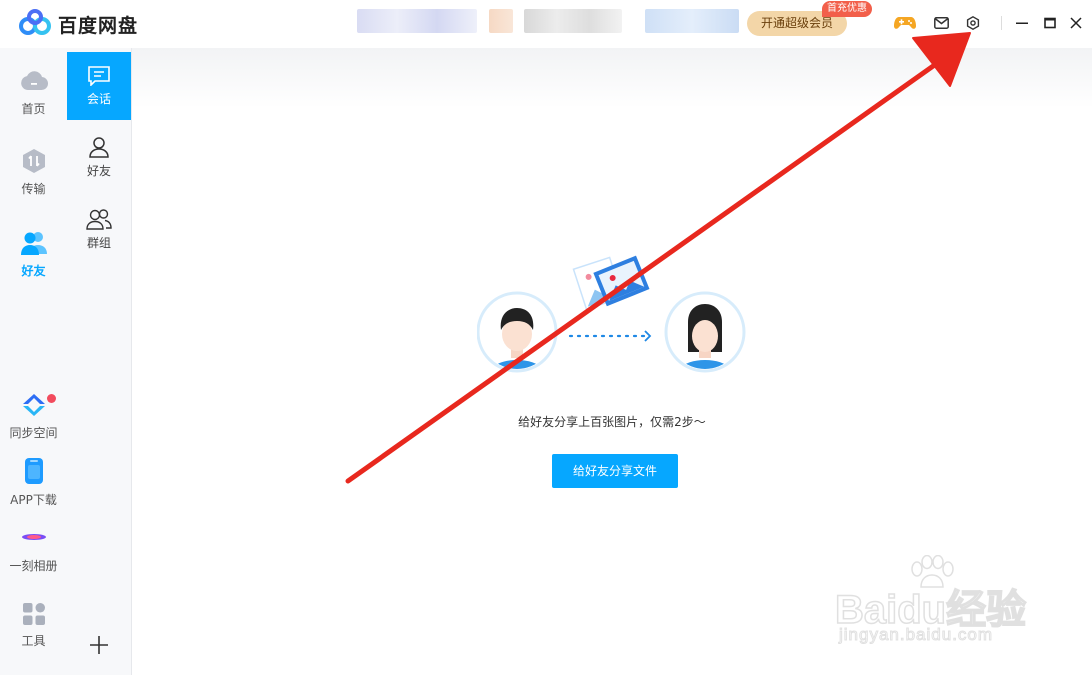 This screenshot has height=675, width=1092. I want to click on titlebar-divider, so click(1001, 23).